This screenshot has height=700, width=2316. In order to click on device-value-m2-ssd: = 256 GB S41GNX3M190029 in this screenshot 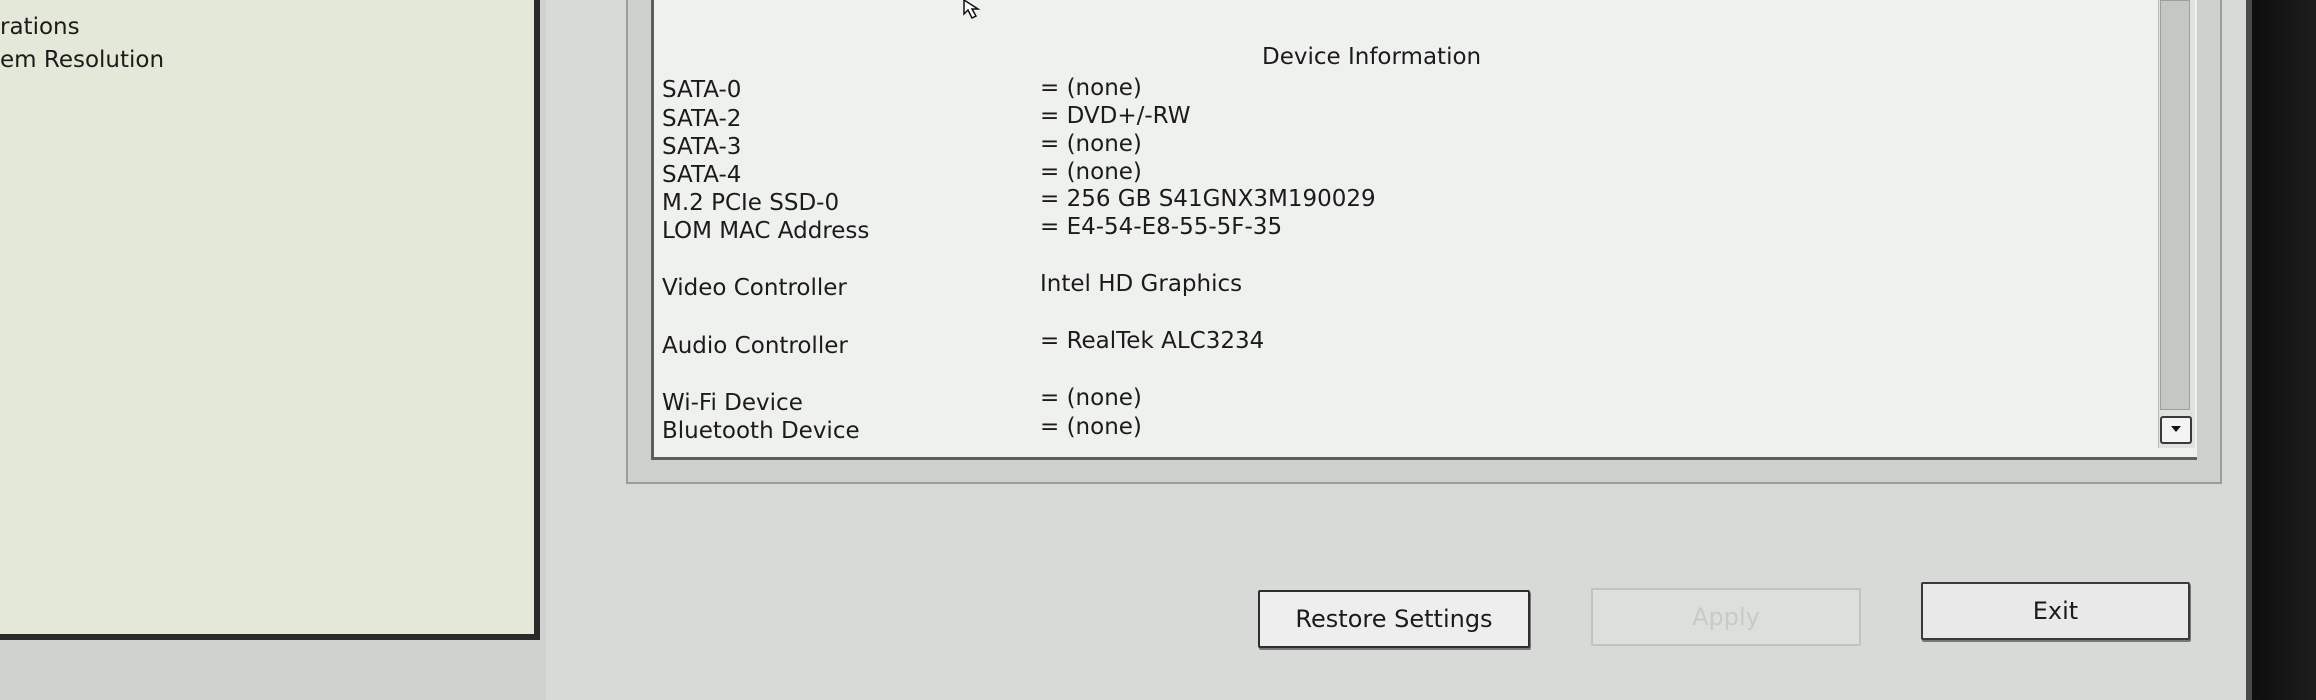, I will do `click(1208, 199)`.